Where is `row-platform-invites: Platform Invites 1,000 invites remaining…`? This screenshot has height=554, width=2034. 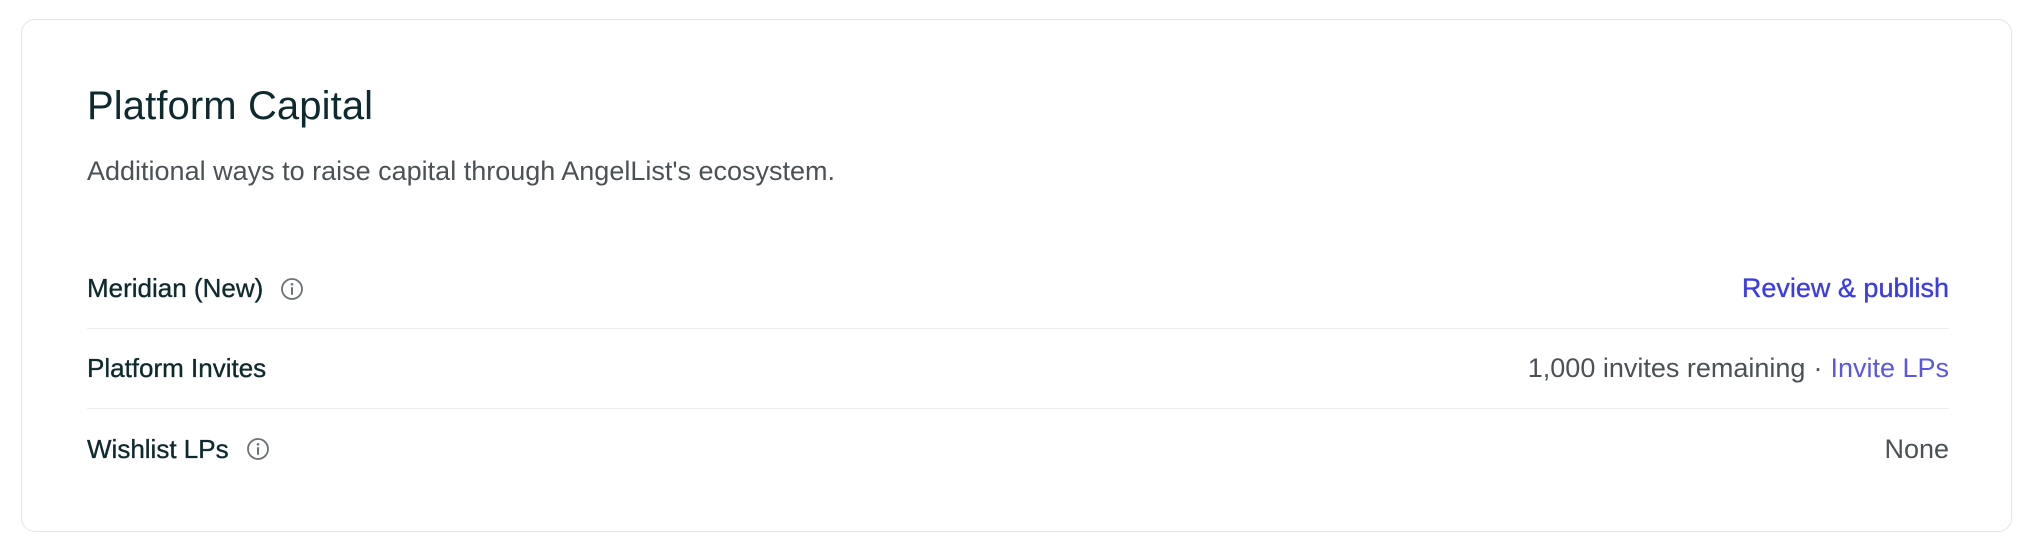
row-platform-invites: Platform Invites 1,000 invites remaining… is located at coordinates (1018, 369).